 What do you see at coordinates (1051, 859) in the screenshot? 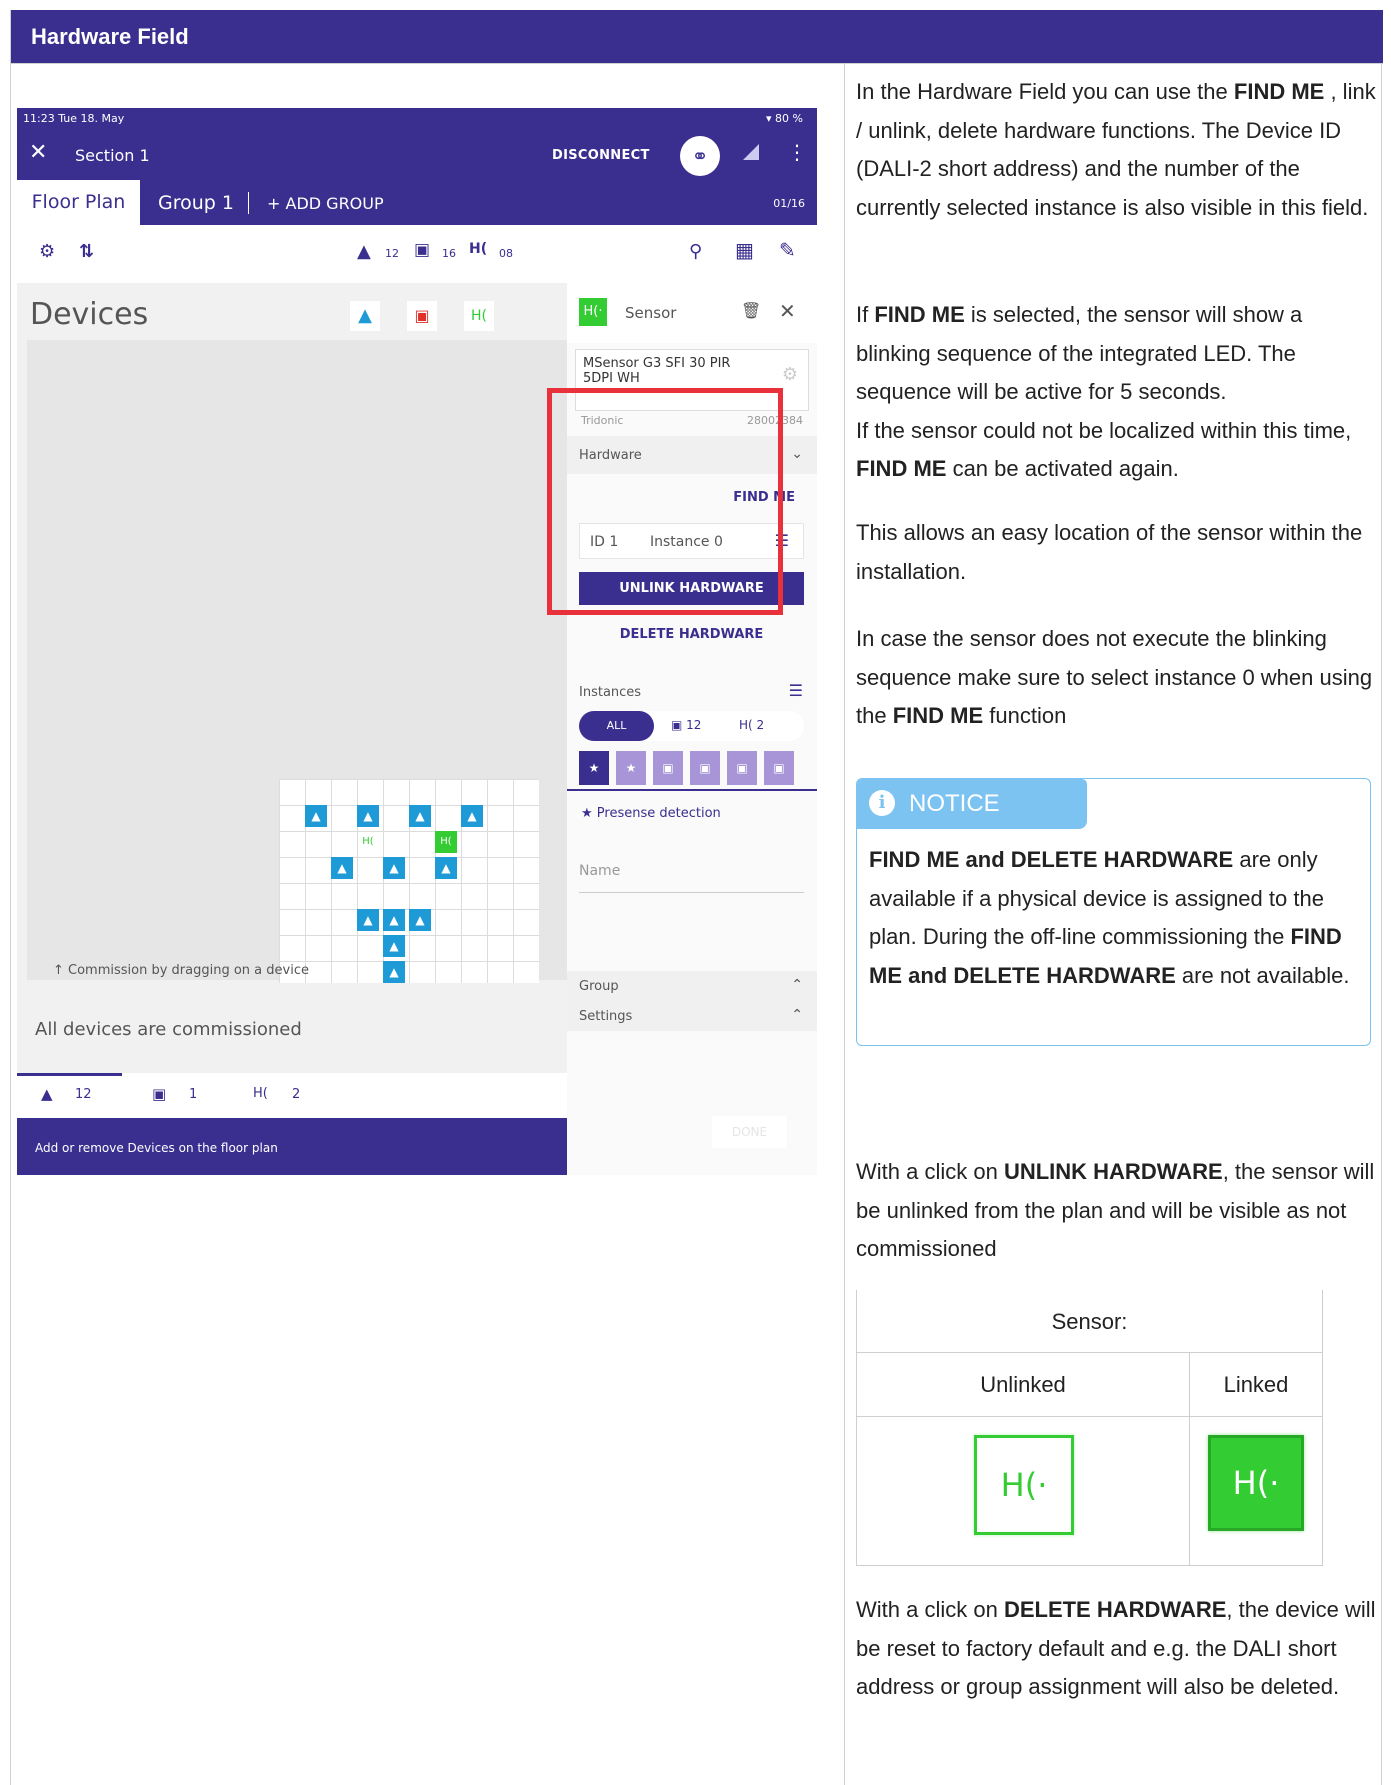
I see `emphasis: FIND ME and DELETE HARDWARE` at bounding box center [1051, 859].